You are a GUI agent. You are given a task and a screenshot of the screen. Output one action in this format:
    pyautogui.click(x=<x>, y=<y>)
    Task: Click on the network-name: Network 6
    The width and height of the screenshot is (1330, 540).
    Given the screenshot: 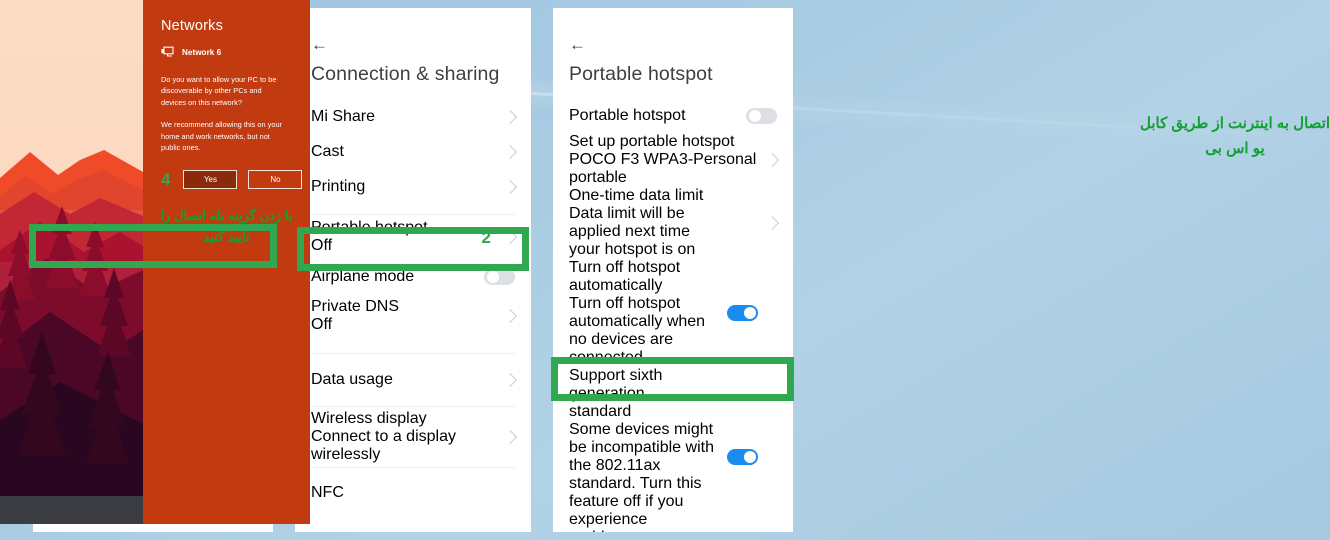 What is the action you would take?
    pyautogui.click(x=202, y=52)
    